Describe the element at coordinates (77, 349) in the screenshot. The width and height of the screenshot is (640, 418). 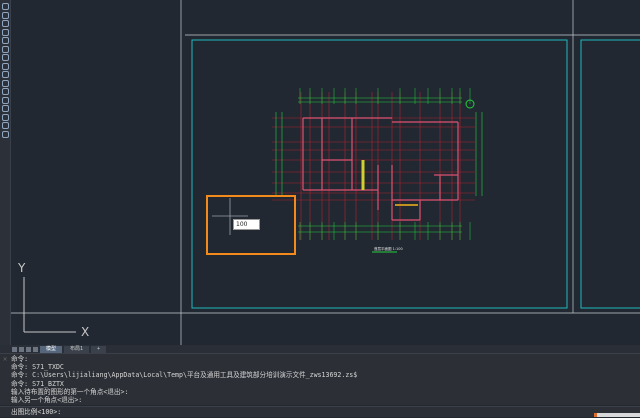
I see `tab-layout1: 布局1` at that location.